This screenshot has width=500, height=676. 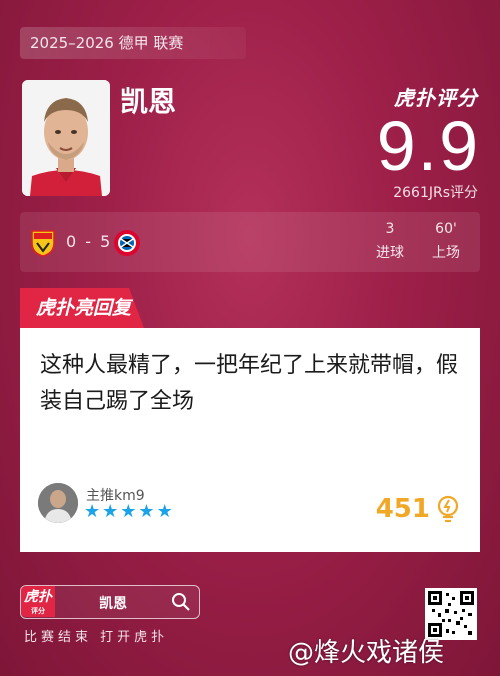 I want to click on reply-text: 这种人最精了，一把年纪了上来就带帽，假装自己踢了全场, so click(x=249, y=383).